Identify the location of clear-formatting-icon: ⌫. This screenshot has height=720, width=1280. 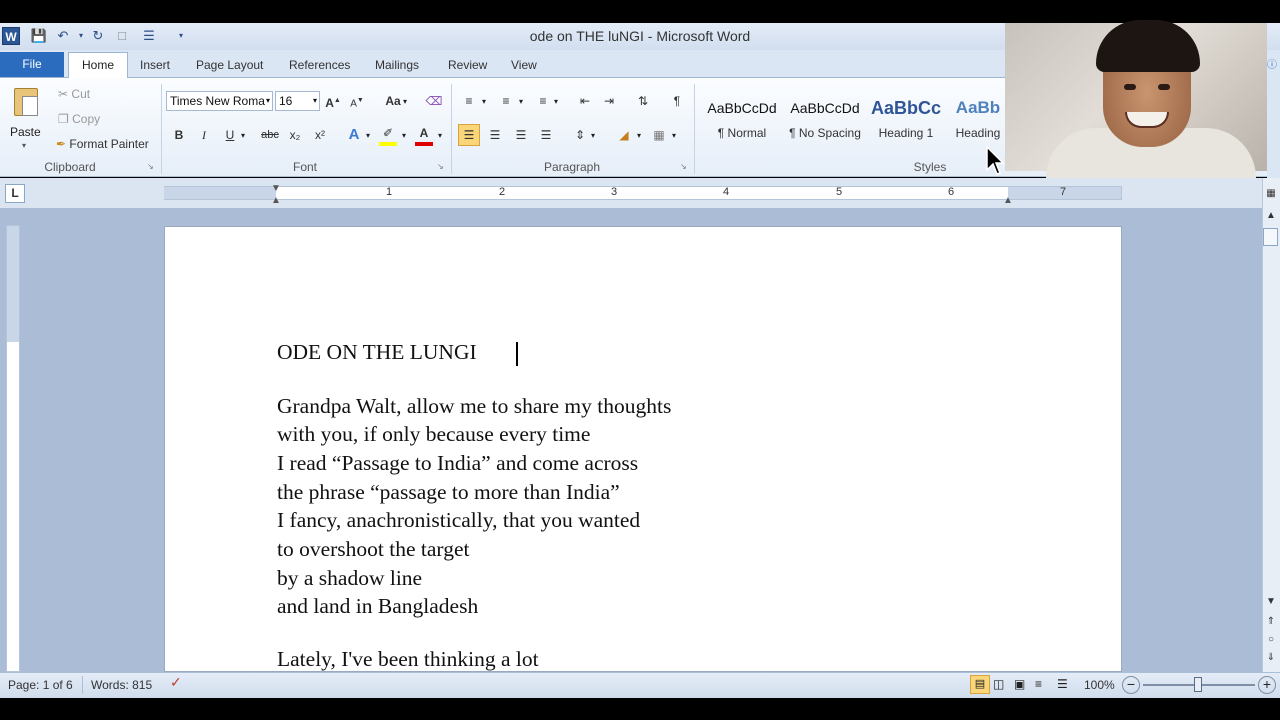
(434, 101).